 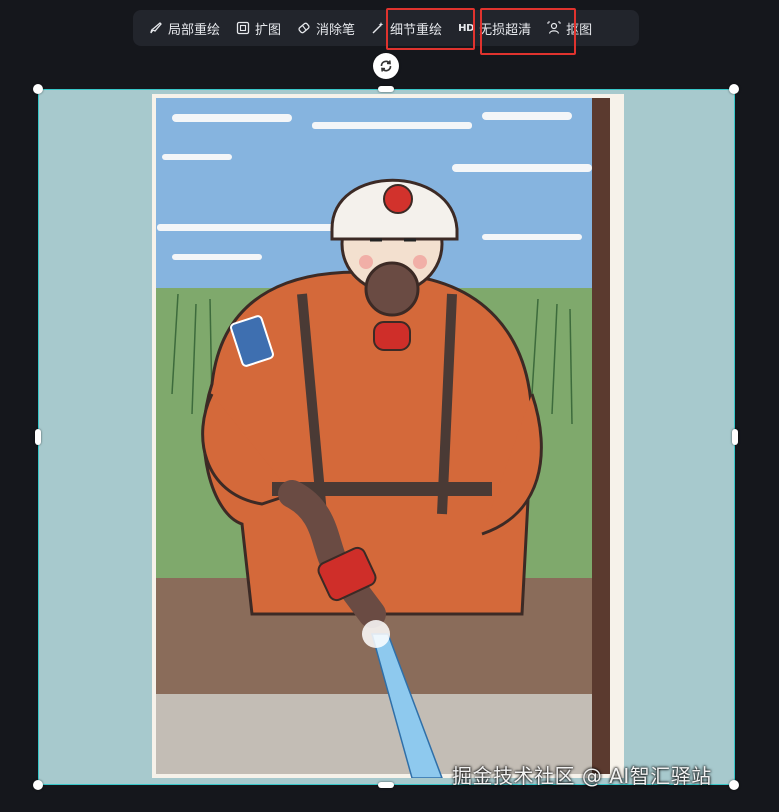 I want to click on highlight-detail-repaint, so click(x=430, y=29).